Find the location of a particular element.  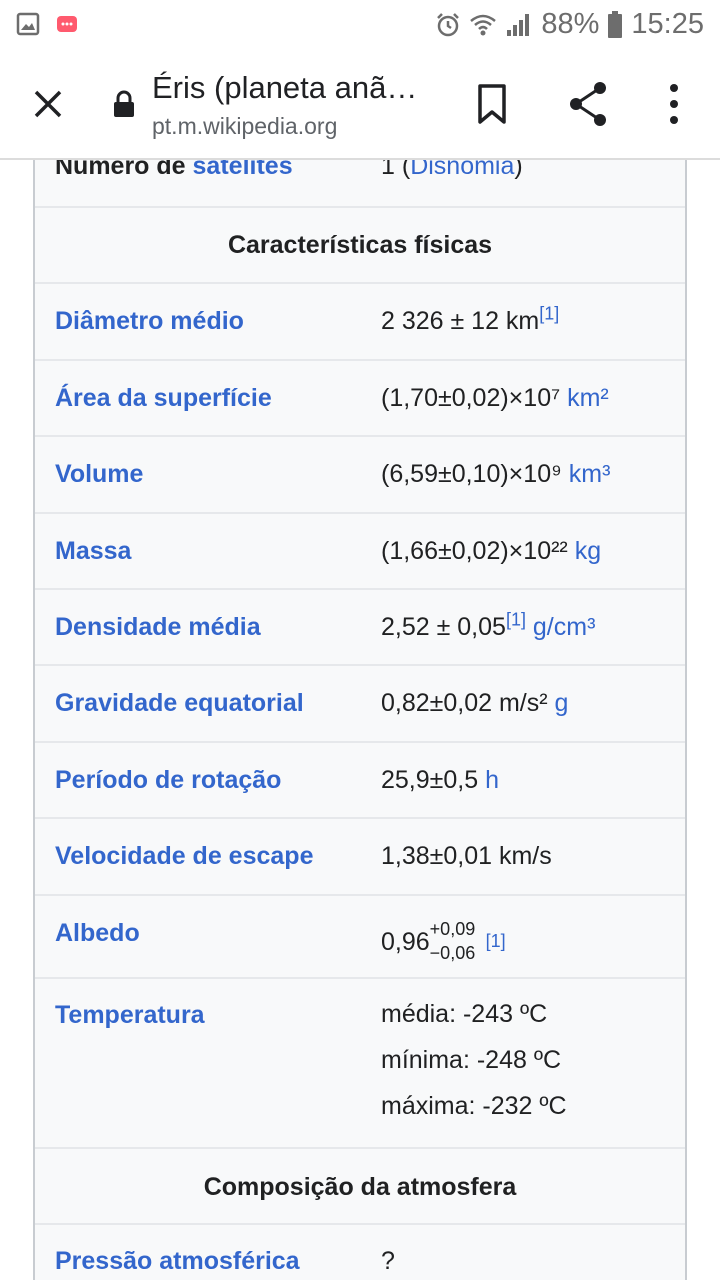

unit-link: g/cm³ is located at coordinates (561, 627).